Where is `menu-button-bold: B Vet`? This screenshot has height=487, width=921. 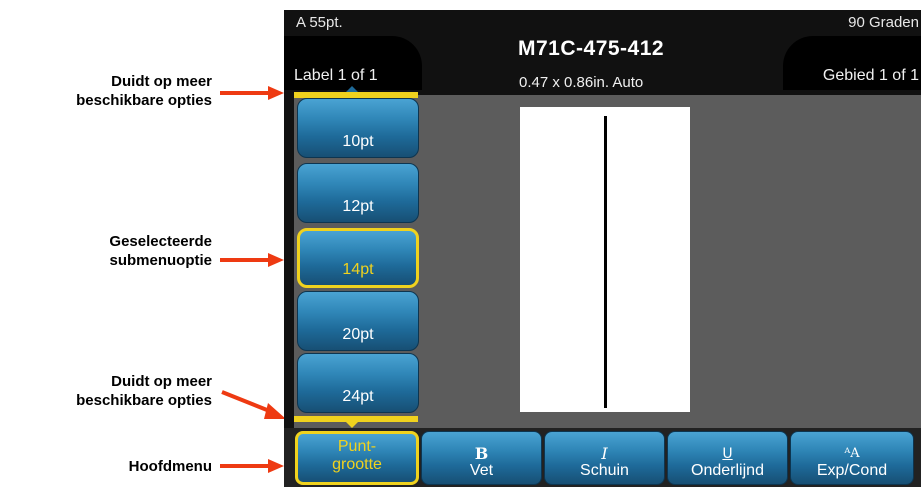 menu-button-bold: B Vet is located at coordinates (481, 458).